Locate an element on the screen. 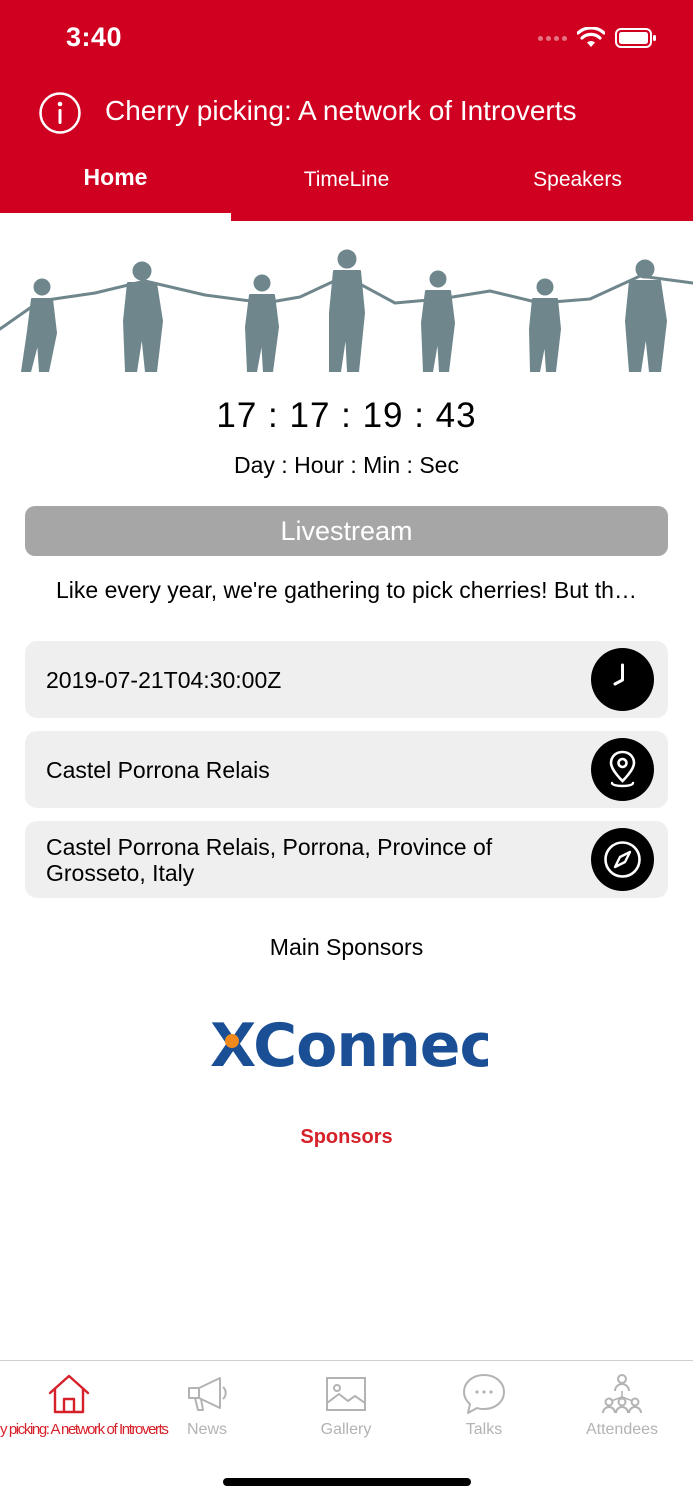  location-pin-icon is located at coordinates (622, 769).